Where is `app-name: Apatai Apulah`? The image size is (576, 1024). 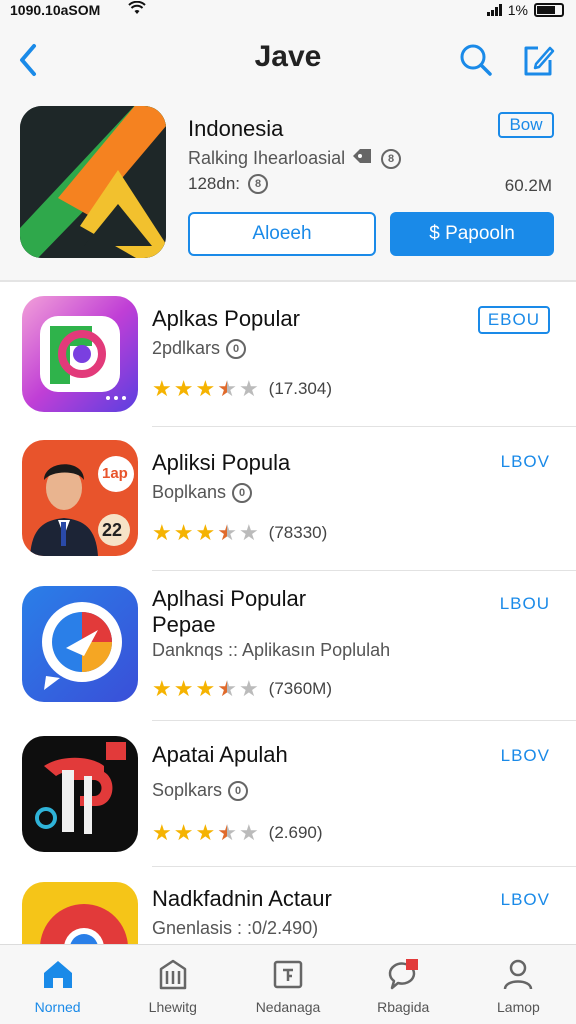 app-name: Apatai Apulah is located at coordinates (220, 754).